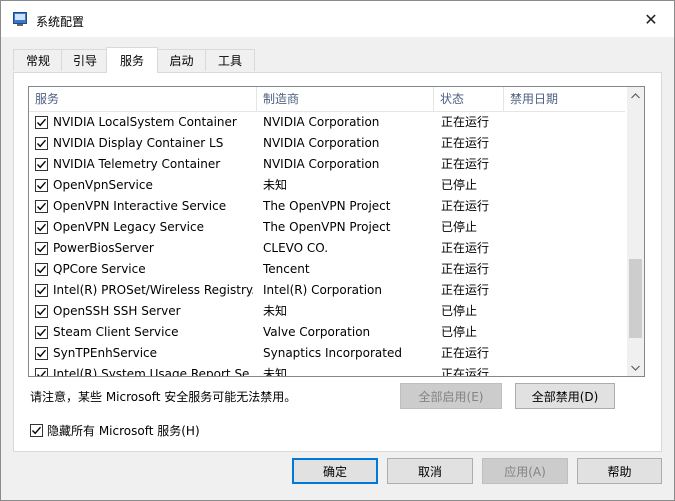 The height and width of the screenshot is (501, 675). Describe the element at coordinates (322, 290) in the screenshot. I see `service-vendor: Intel(R) Corporation` at that location.